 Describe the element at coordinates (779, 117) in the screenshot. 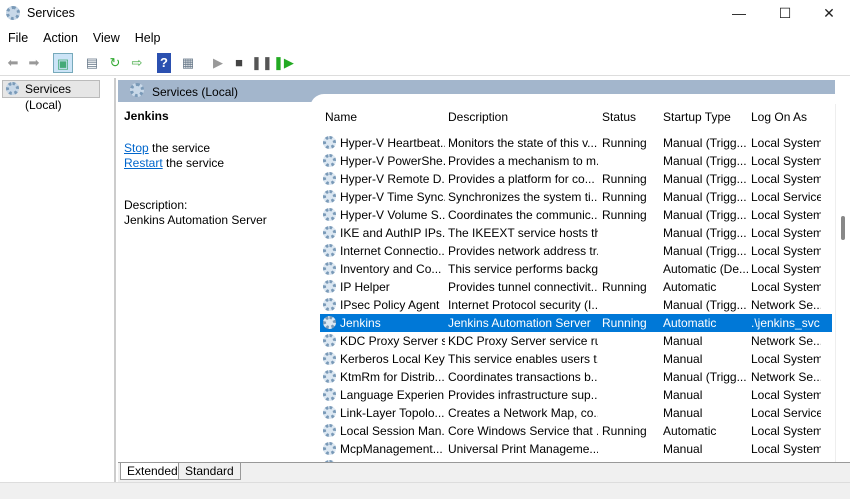

I see `column-header-log-on-as: Log On As` at that location.